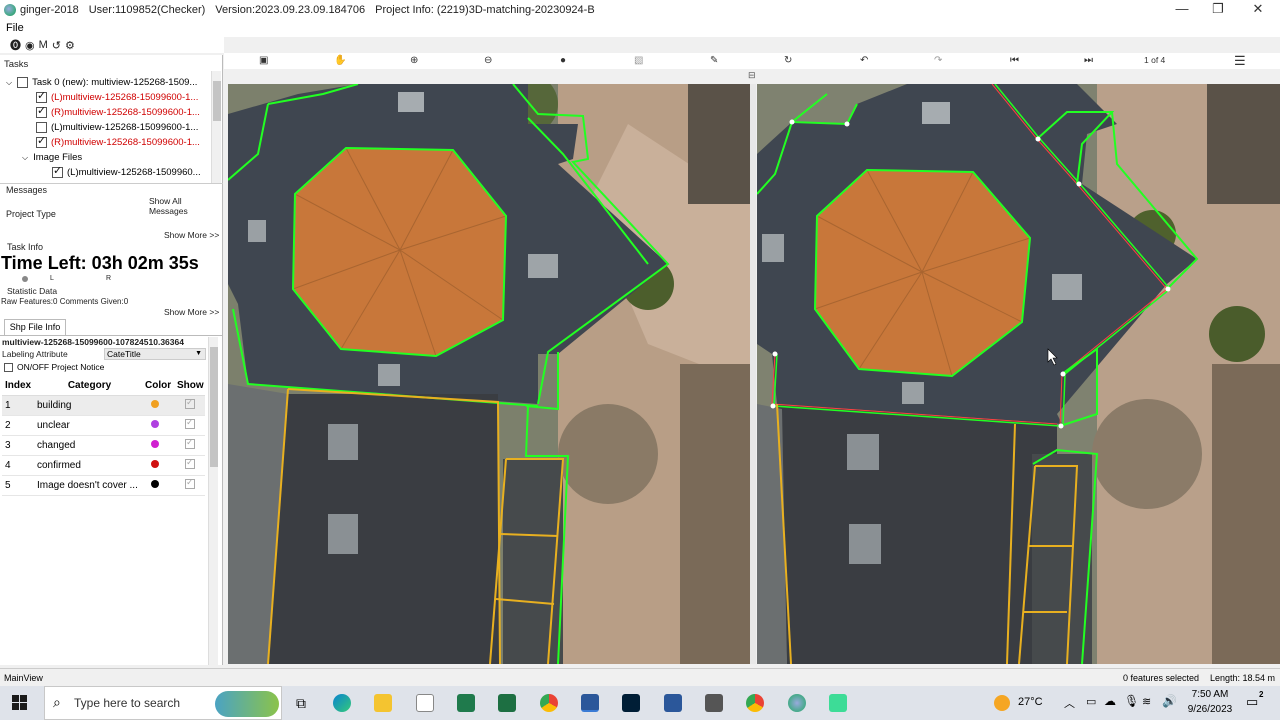  Describe the element at coordinates (213, 501) in the screenshot. I see `category-scrollbar` at that location.